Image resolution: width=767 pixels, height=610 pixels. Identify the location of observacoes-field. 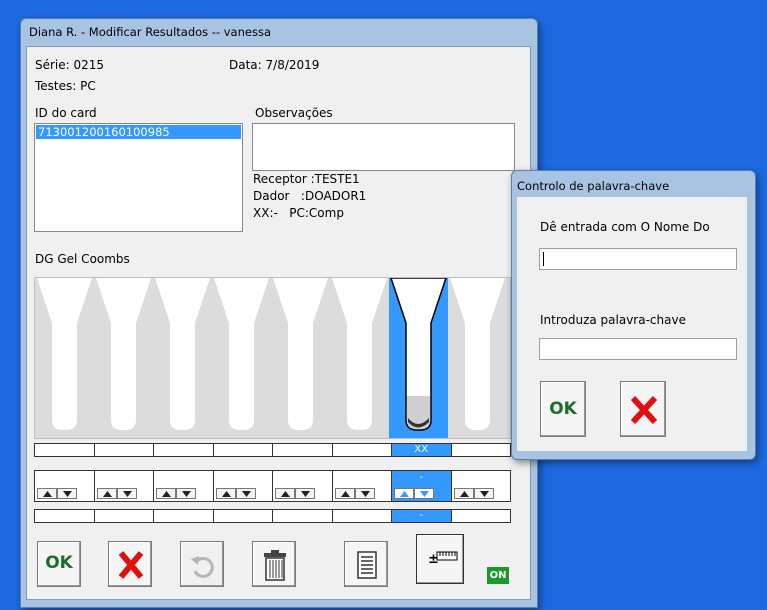
(383, 147).